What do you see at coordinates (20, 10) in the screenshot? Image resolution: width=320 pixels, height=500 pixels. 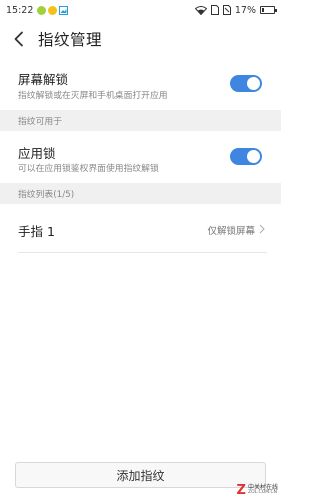 I see `status-time: 15:22` at bounding box center [20, 10].